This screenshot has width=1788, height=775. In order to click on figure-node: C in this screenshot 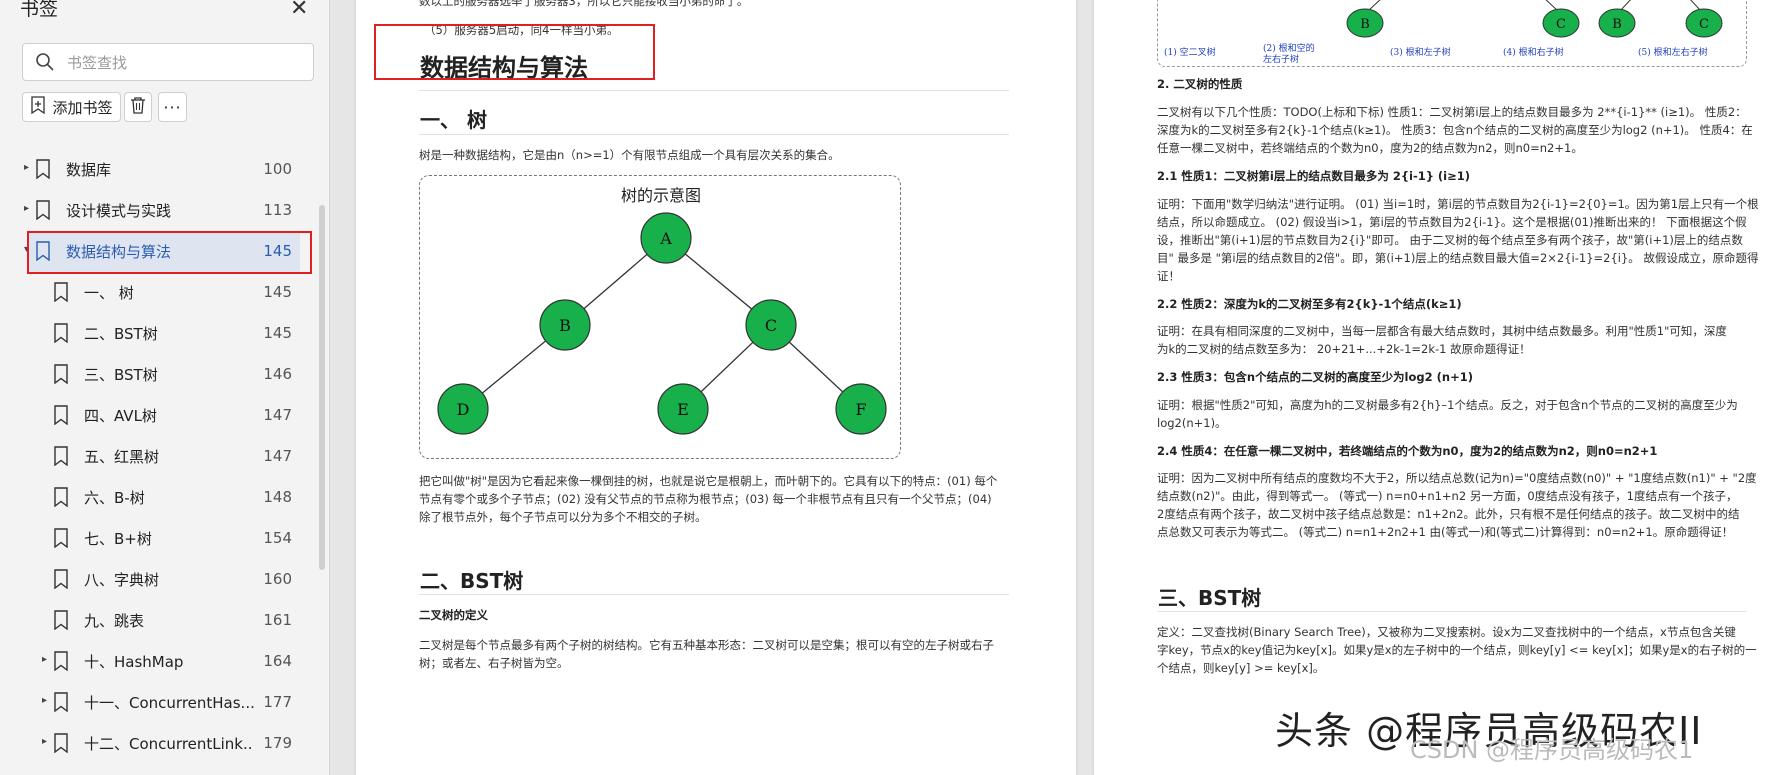, I will do `click(1704, 23)`.